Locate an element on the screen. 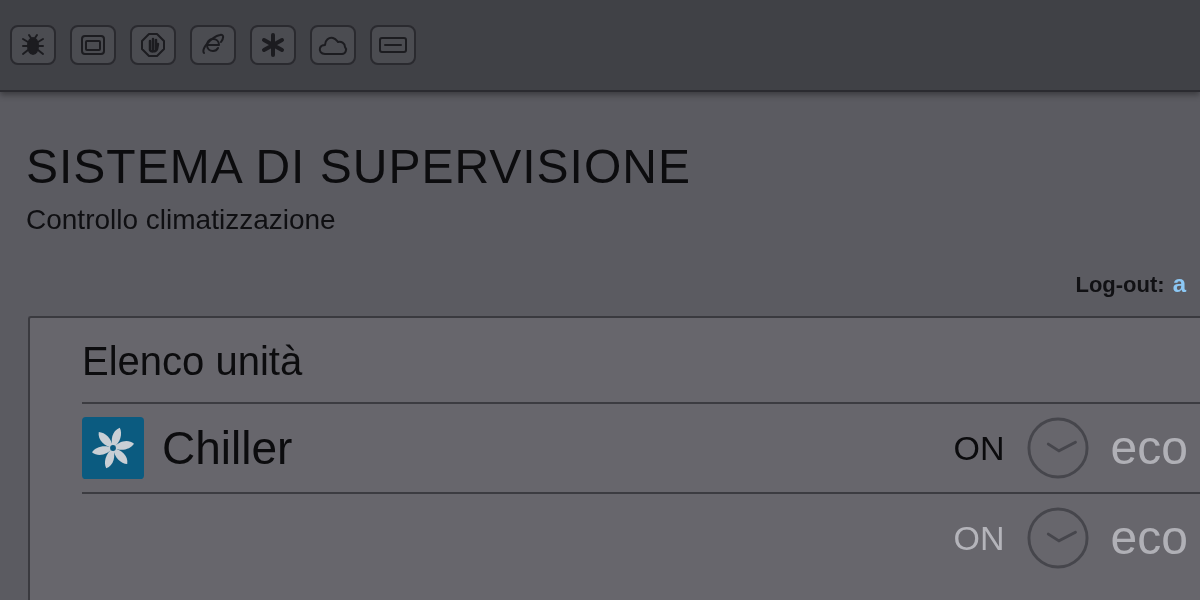  e-orbit-icon is located at coordinates (213, 45).